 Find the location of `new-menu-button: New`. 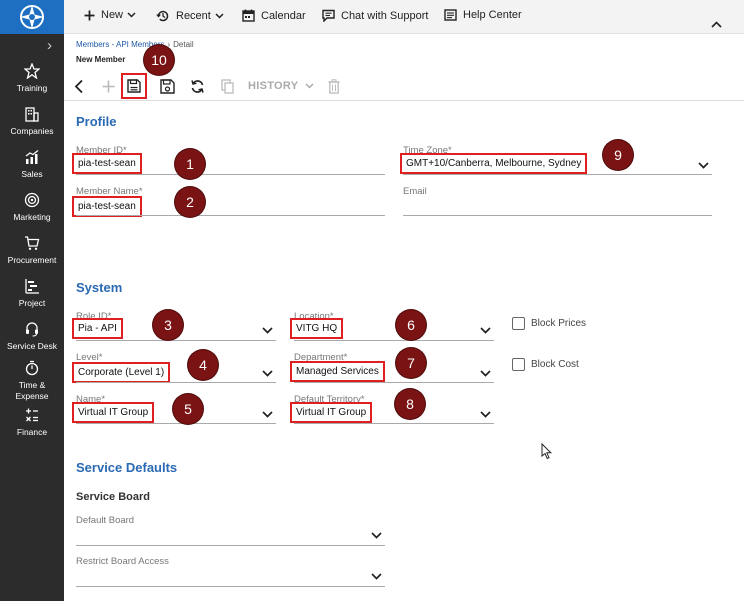

new-menu-button: New is located at coordinates (113, 15).